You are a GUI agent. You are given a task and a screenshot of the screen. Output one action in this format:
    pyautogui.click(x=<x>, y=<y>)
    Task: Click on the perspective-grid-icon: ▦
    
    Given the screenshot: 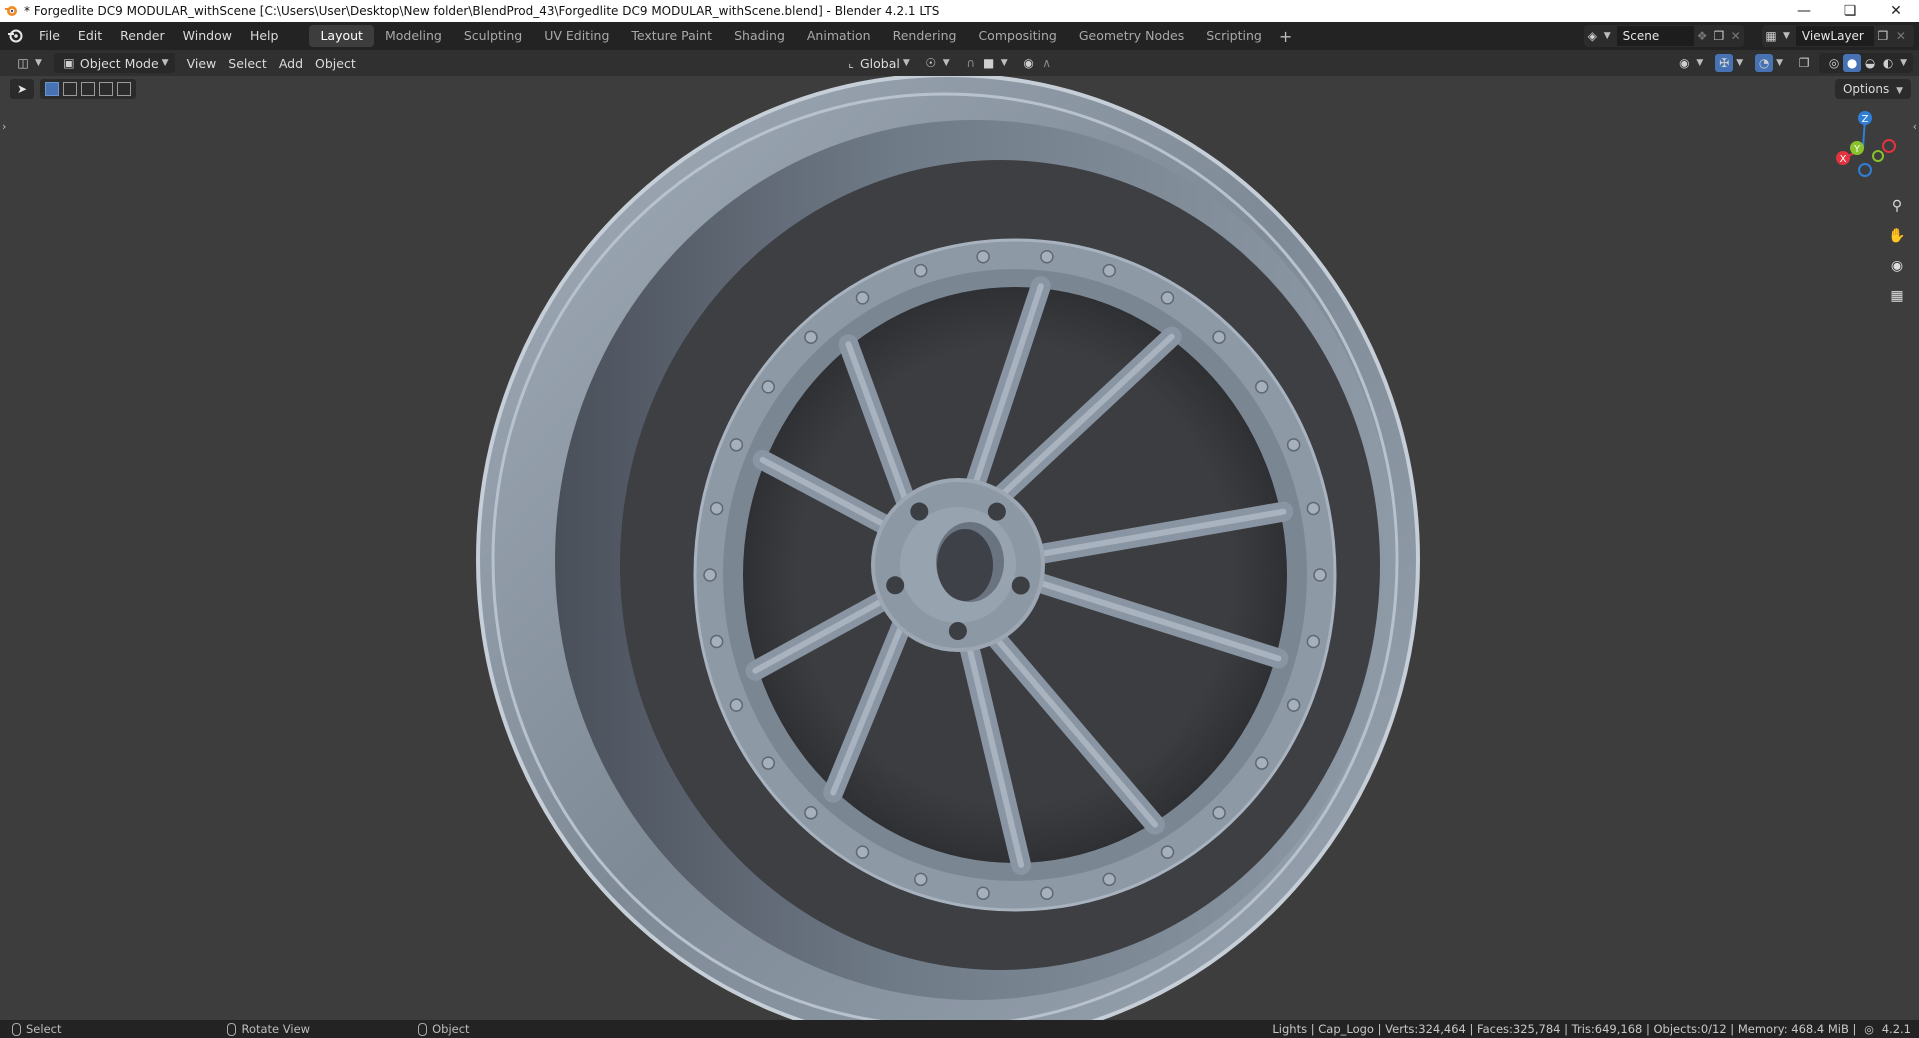 What is the action you would take?
    pyautogui.click(x=1897, y=296)
    